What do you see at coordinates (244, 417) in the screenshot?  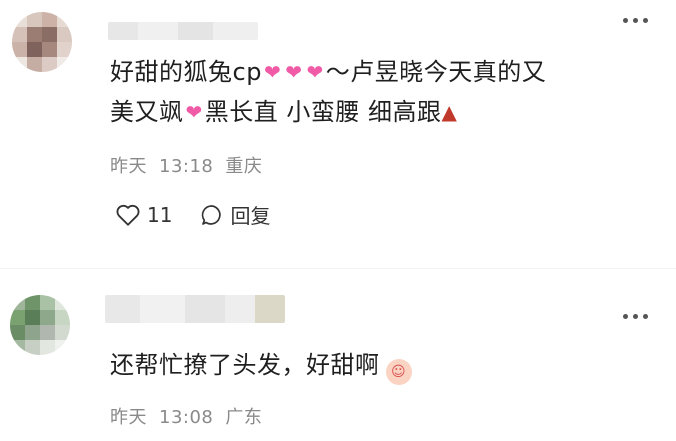 I see `comment-location: 广东` at bounding box center [244, 417].